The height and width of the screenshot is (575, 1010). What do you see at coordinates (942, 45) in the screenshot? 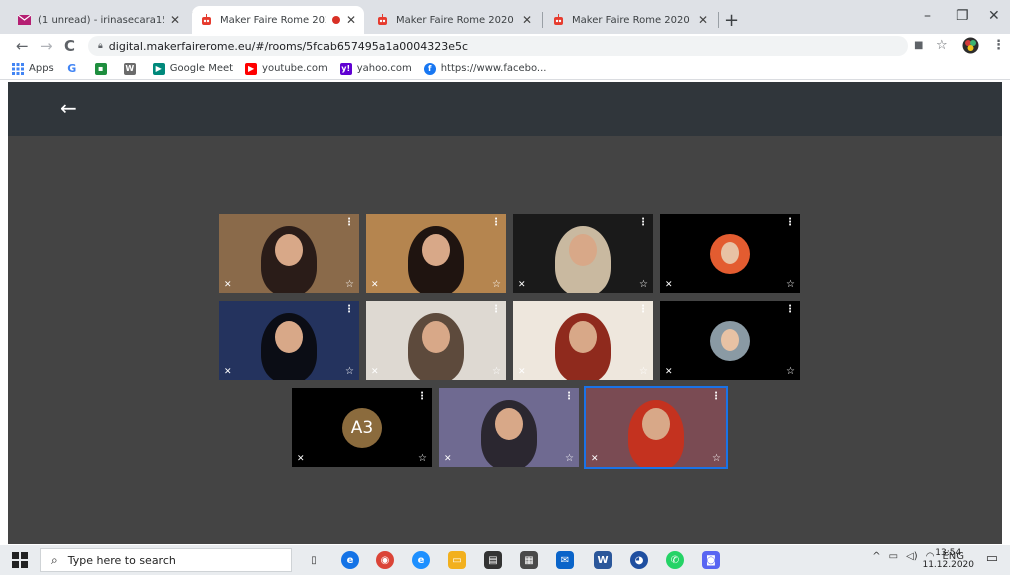
I see `bookmark-star-icon: ☆` at bounding box center [942, 45].